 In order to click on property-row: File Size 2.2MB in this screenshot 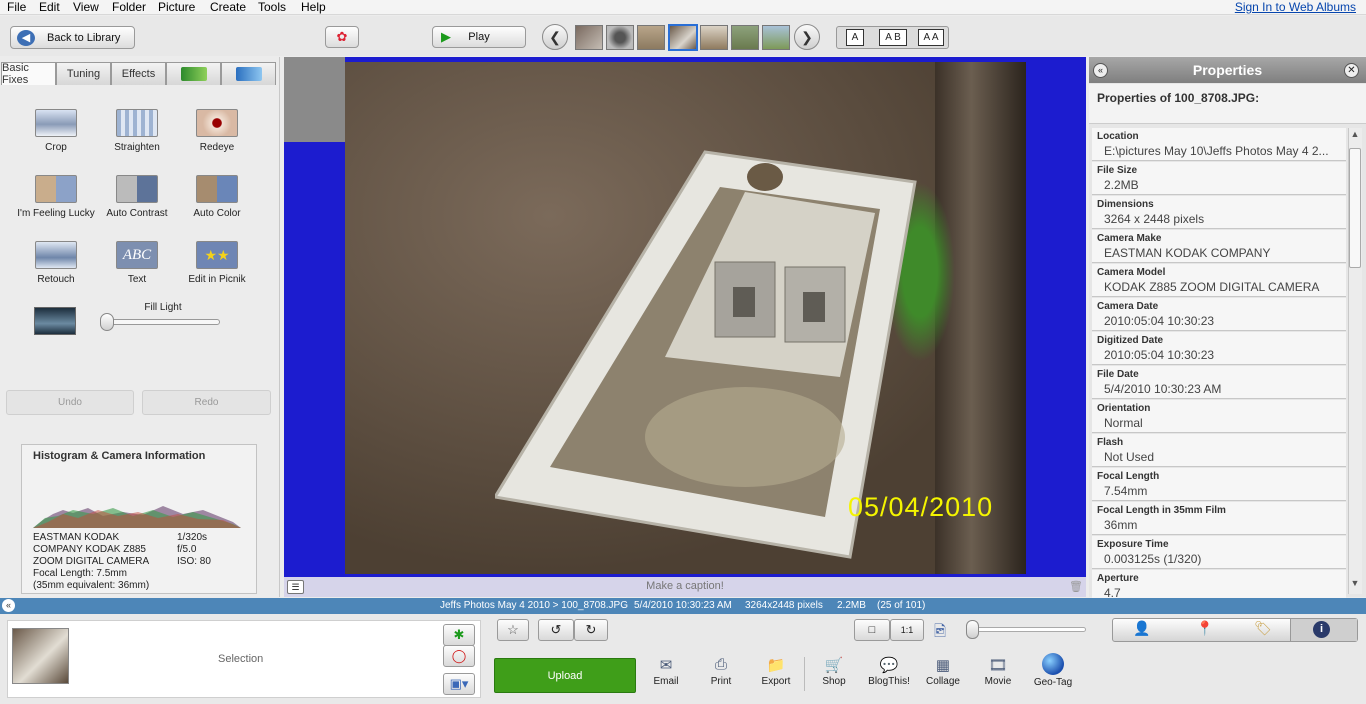, I will do `click(1219, 178)`.